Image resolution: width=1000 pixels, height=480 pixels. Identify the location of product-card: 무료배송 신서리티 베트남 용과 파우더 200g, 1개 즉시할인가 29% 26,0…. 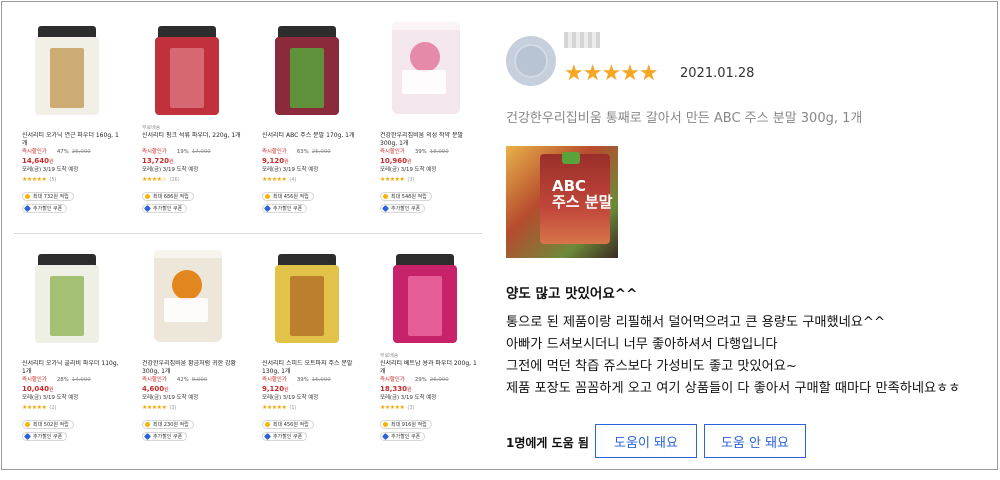
(426, 349).